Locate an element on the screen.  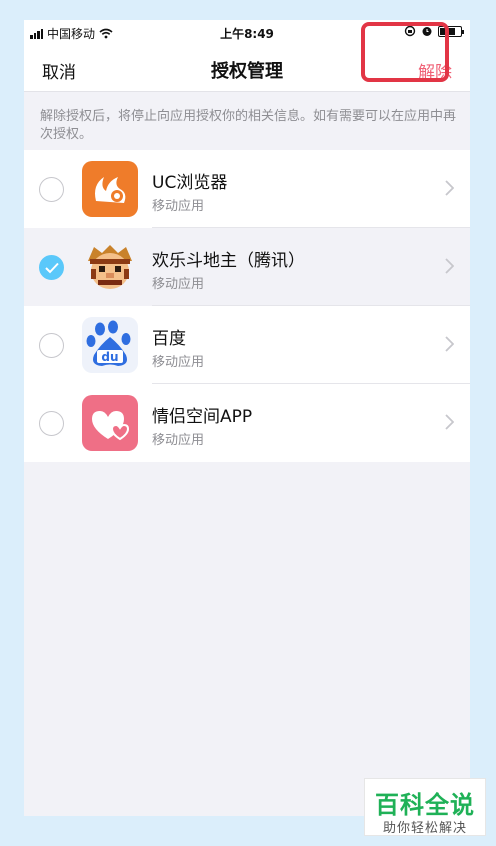
couple-space-icon is located at coordinates (110, 423).